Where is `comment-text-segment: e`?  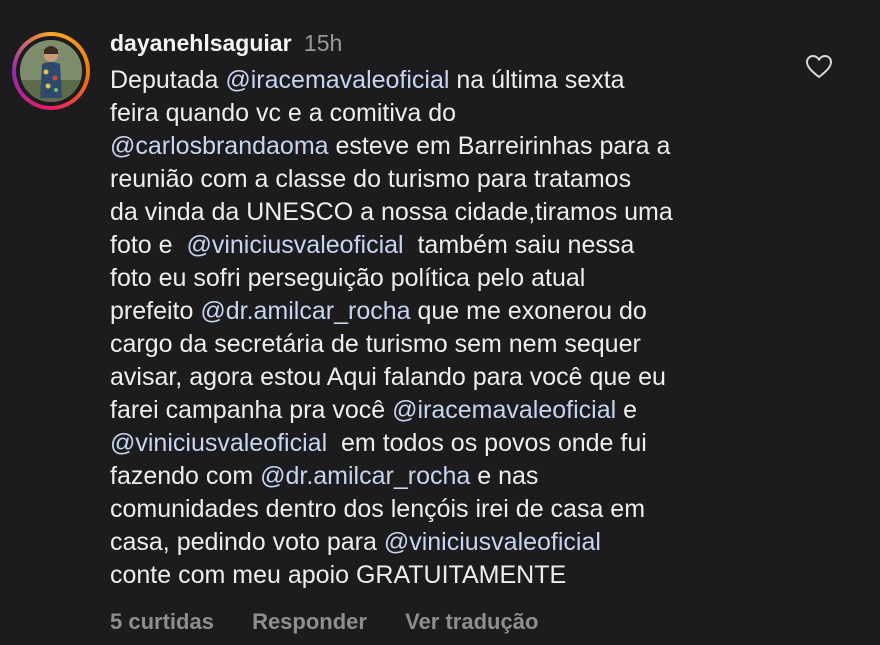 comment-text-segment: e is located at coordinates (627, 410).